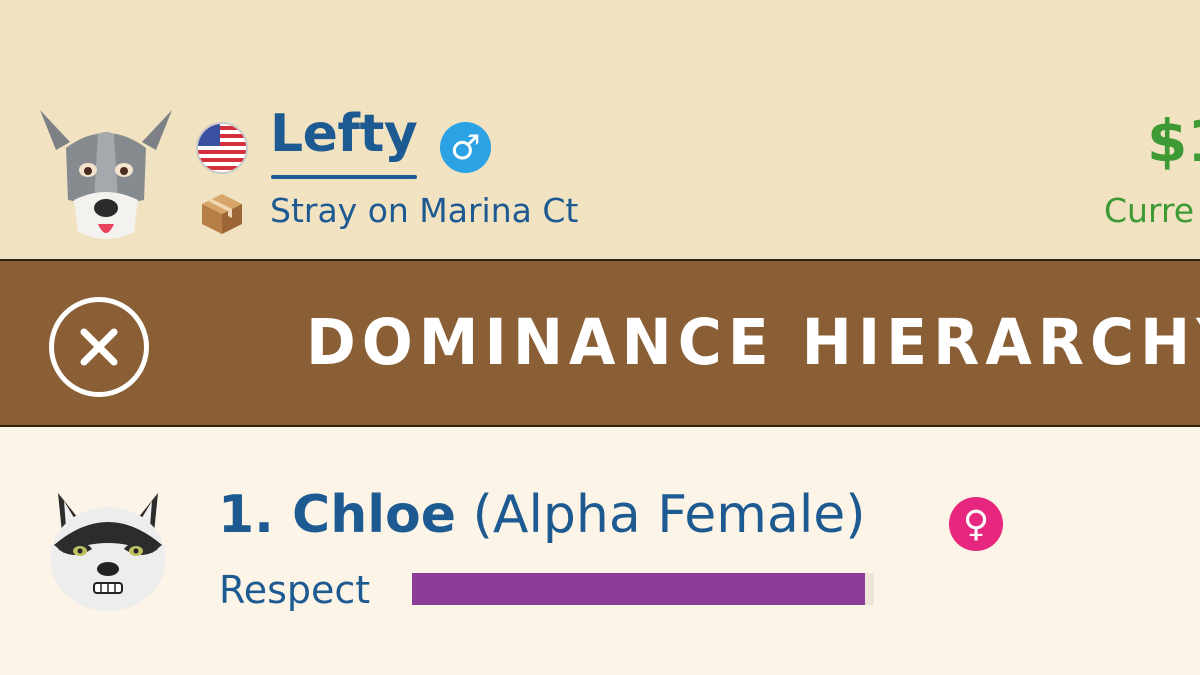 The height and width of the screenshot is (675, 1200). What do you see at coordinates (295, 590) in the screenshot?
I see `respect-label: Respect` at bounding box center [295, 590].